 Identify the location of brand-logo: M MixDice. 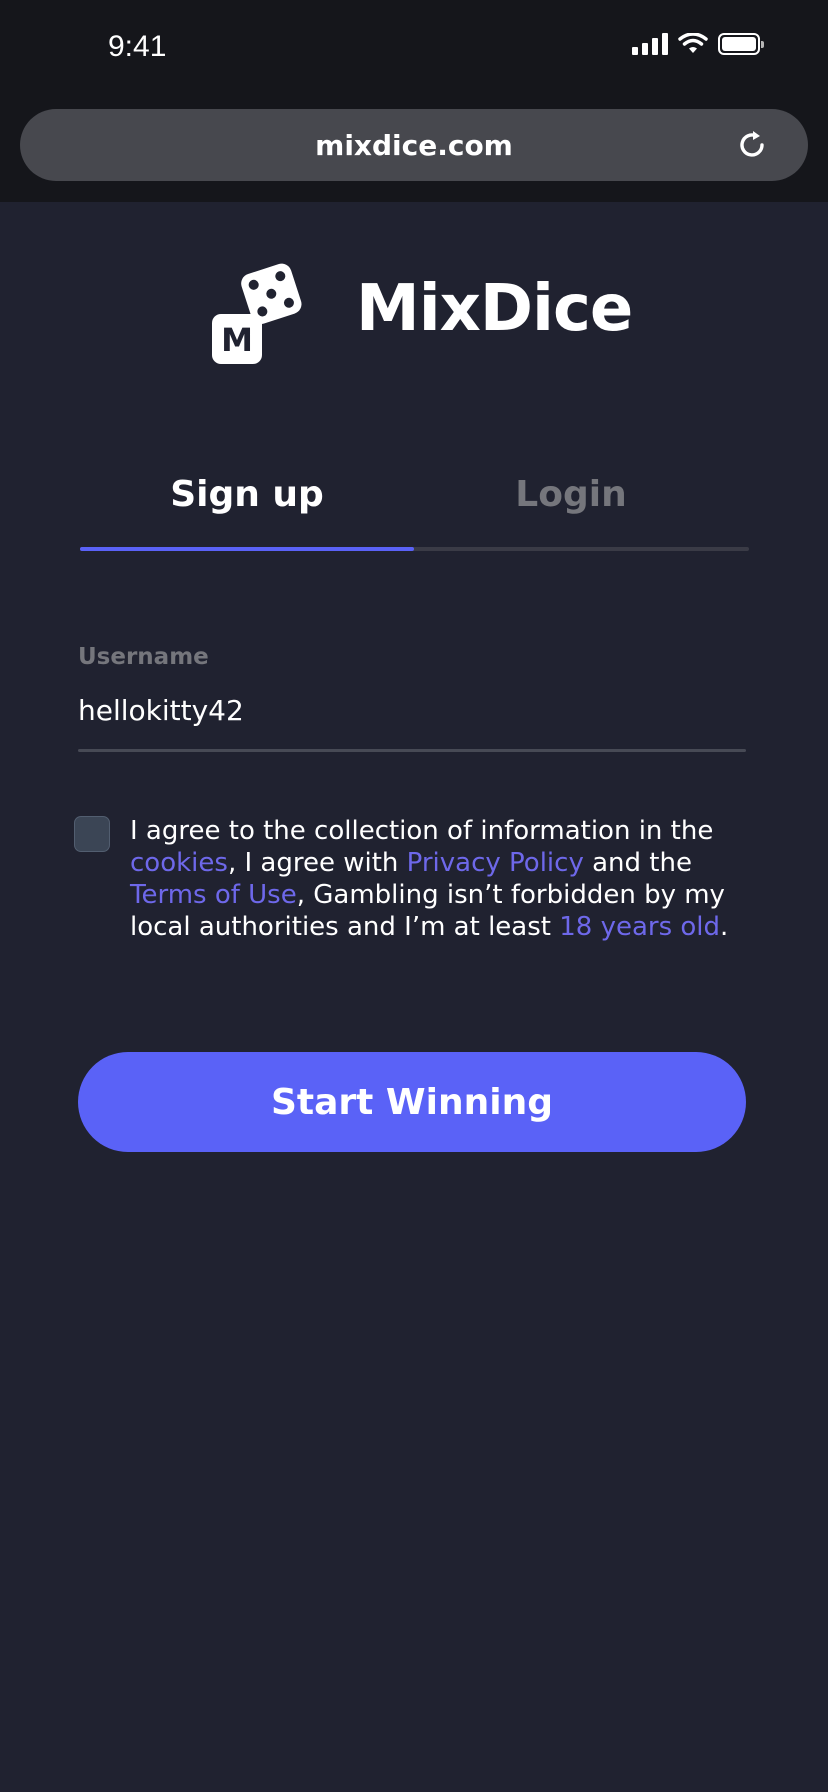
(421, 314).